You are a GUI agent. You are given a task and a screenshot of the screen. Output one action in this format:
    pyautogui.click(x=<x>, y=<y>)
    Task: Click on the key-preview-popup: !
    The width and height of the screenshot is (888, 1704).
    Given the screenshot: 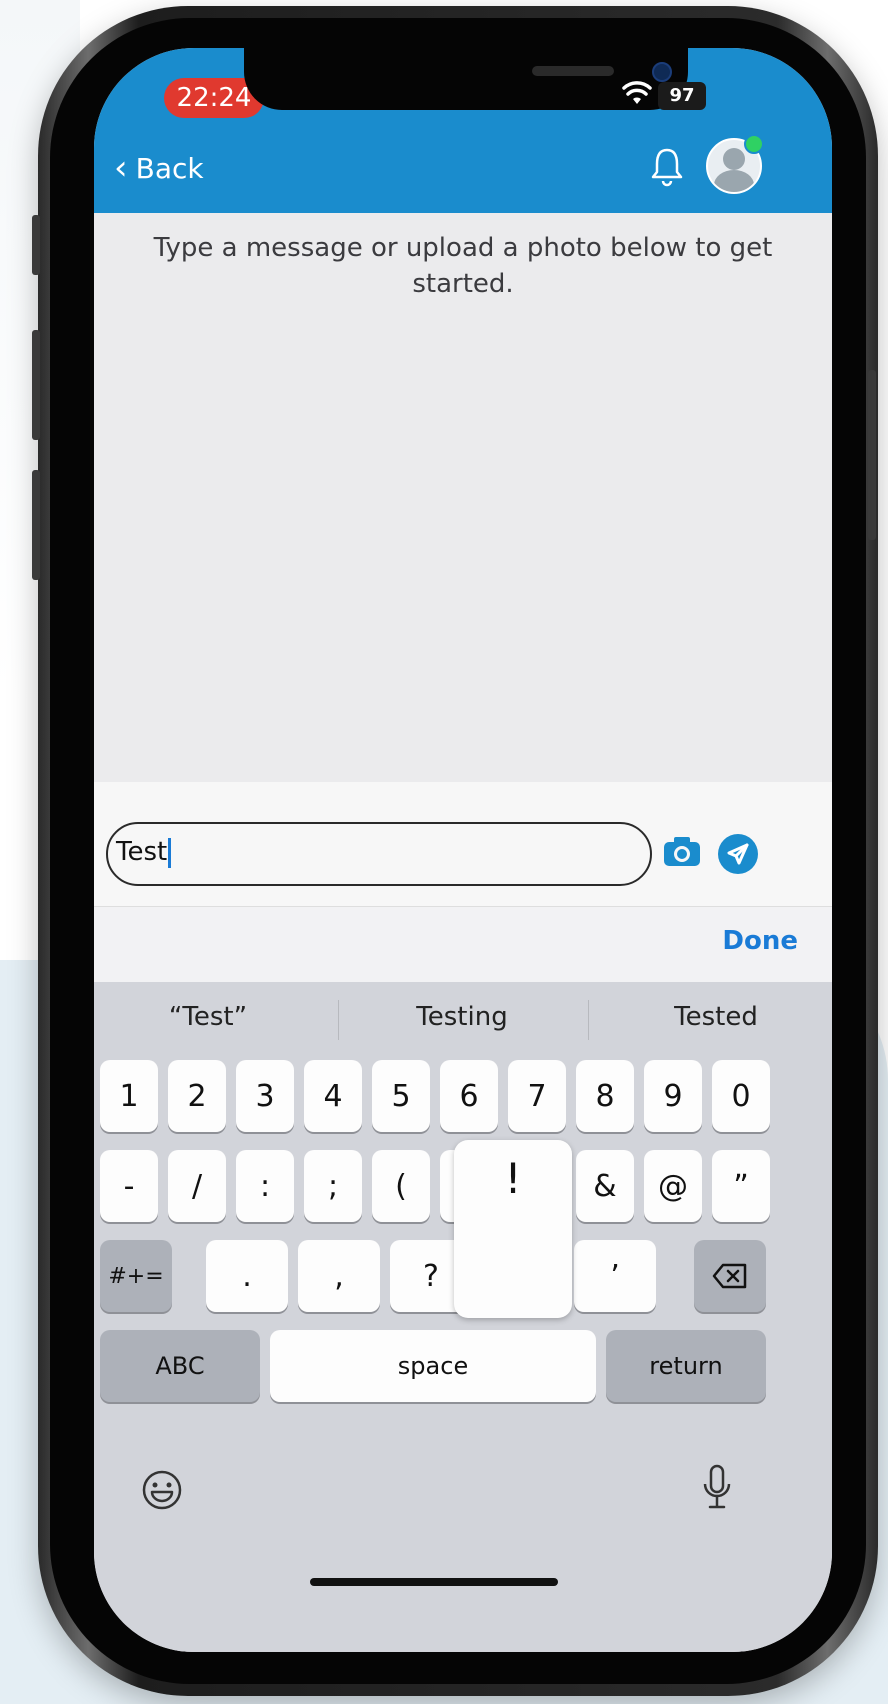 What is the action you would take?
    pyautogui.click(x=513, y=1229)
    